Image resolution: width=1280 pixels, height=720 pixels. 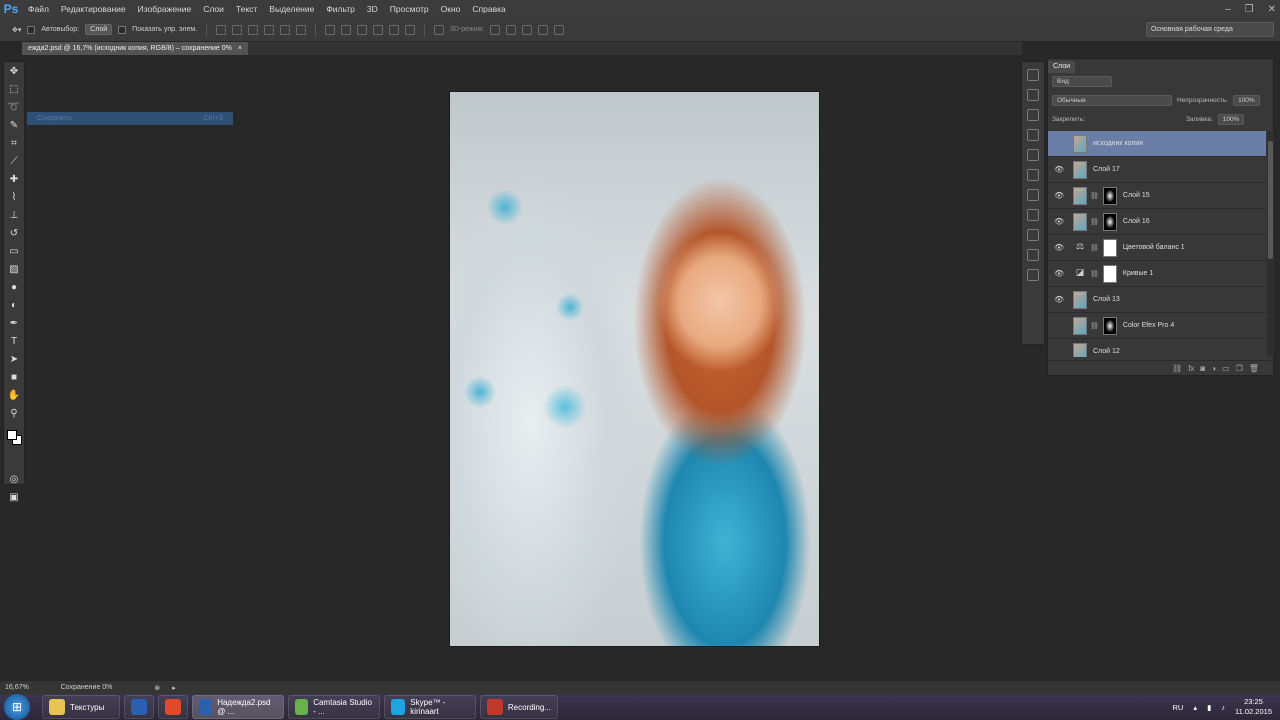 I want to click on align-left-icon, so click(x=269, y=29).